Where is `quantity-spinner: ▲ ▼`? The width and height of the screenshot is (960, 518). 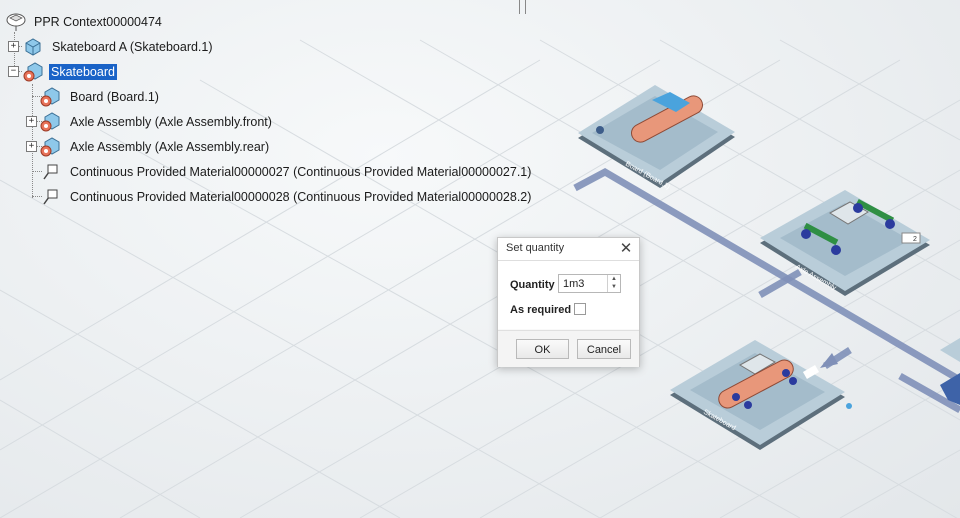
quantity-spinner: ▲ ▼ is located at coordinates (613, 283).